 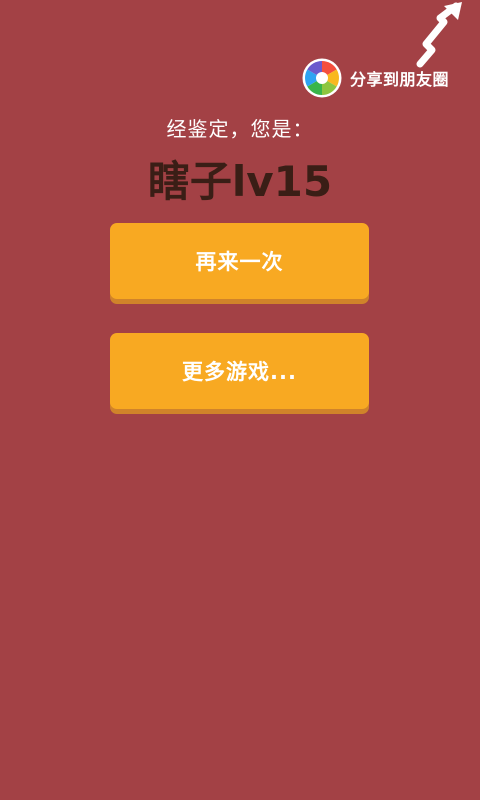 What do you see at coordinates (322, 78) in the screenshot?
I see `camera-aperture-icon` at bounding box center [322, 78].